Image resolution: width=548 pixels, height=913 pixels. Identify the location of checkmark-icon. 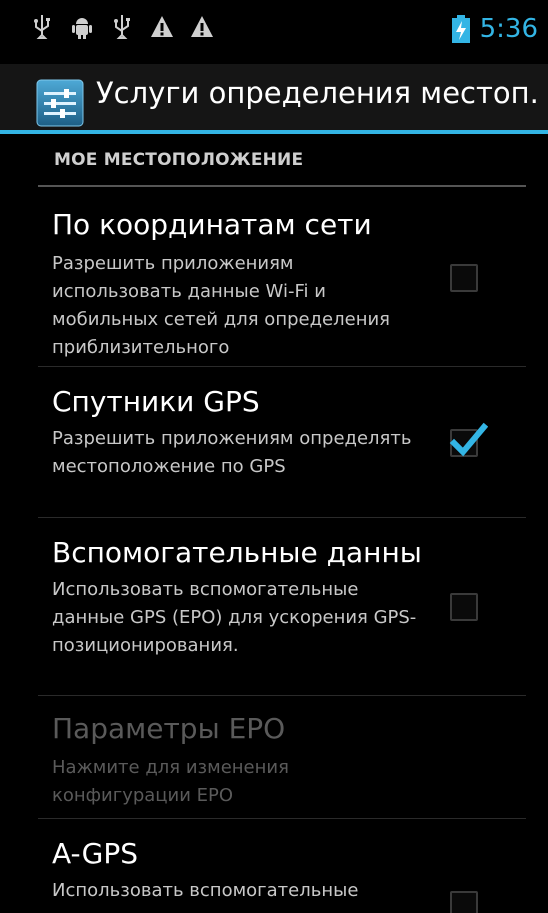
(468, 439).